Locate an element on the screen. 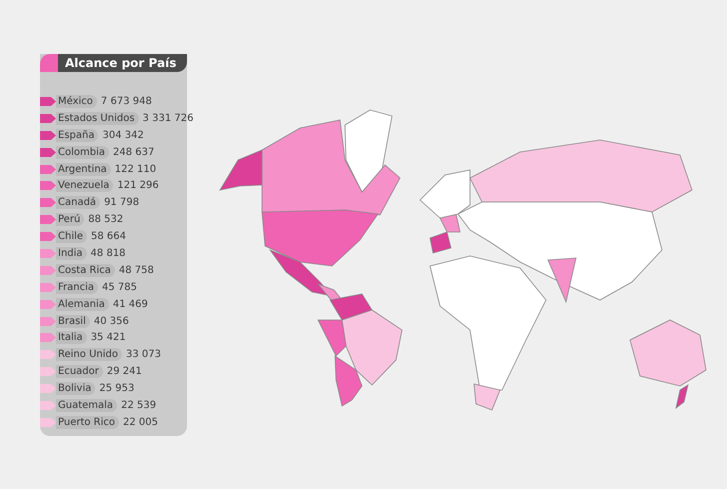 The width and height of the screenshot is (727, 489). country-name: México is located at coordinates (76, 101).